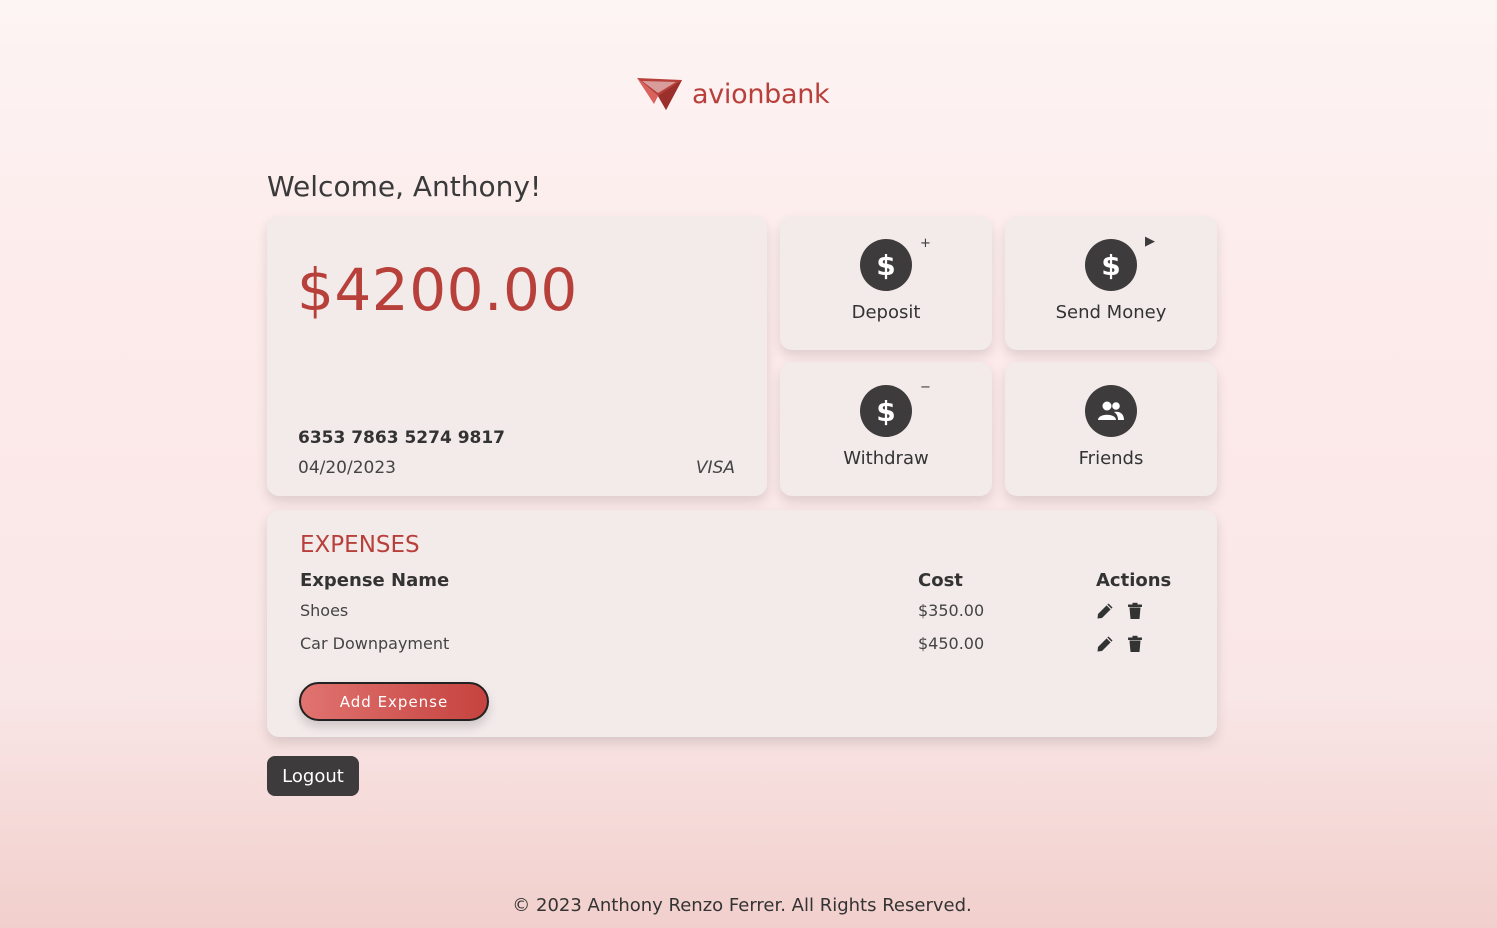  Describe the element at coordinates (324, 610) in the screenshot. I see `expense-name: Shoes` at that location.